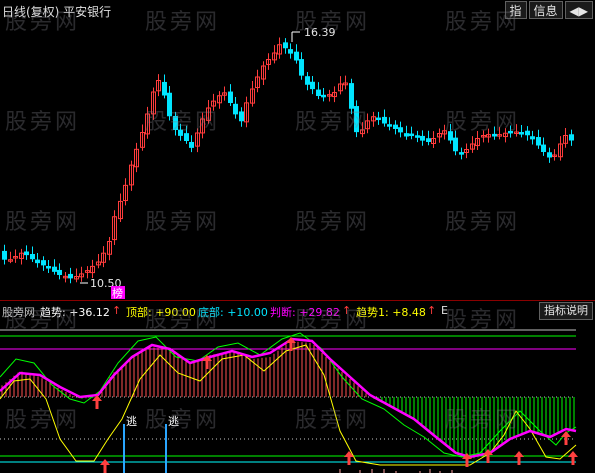 The width and height of the screenshot is (595, 473). Describe the element at coordinates (320, 32) in the screenshot. I see `high-price-label: 16.39` at that location.